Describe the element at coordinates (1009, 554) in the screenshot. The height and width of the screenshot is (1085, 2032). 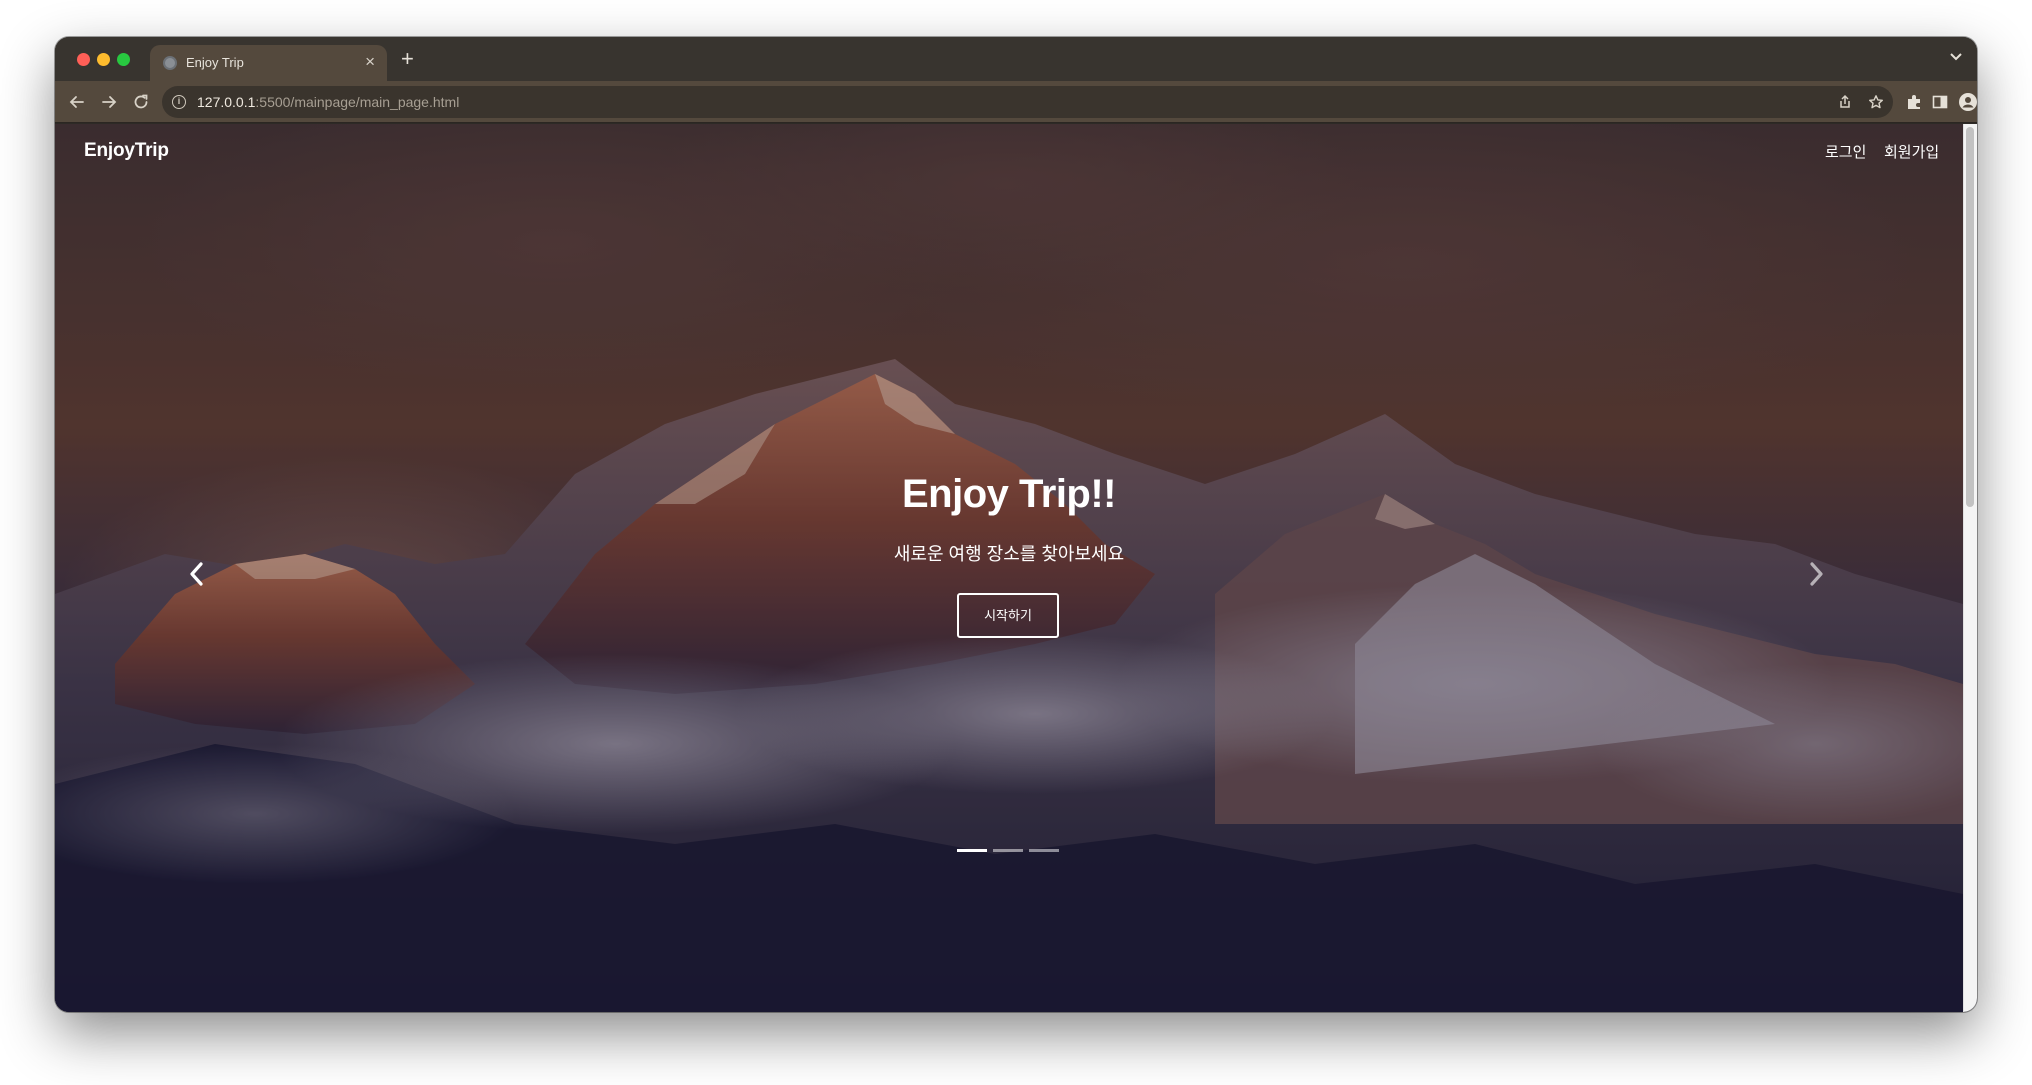
I see `hero-subtitle: 새로운 여행 장소를 찾아보세요` at that location.